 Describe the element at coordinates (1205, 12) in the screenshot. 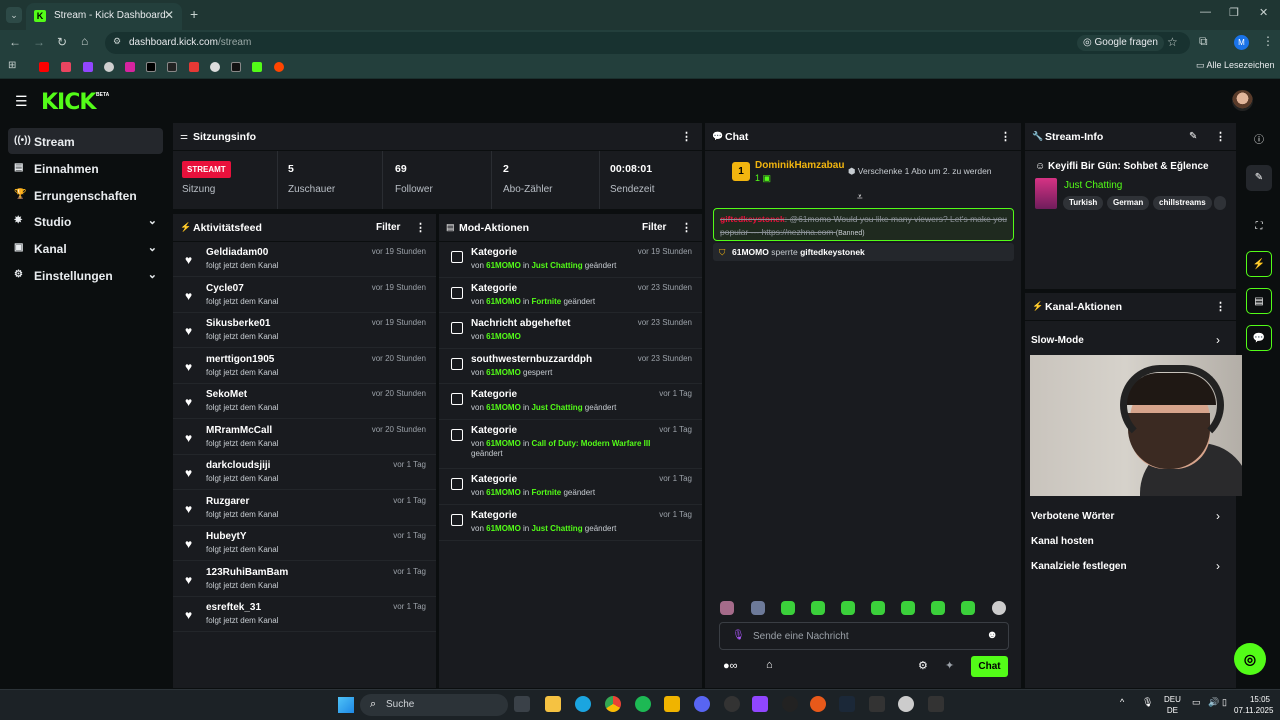

I see `minimize-icon: —` at that location.